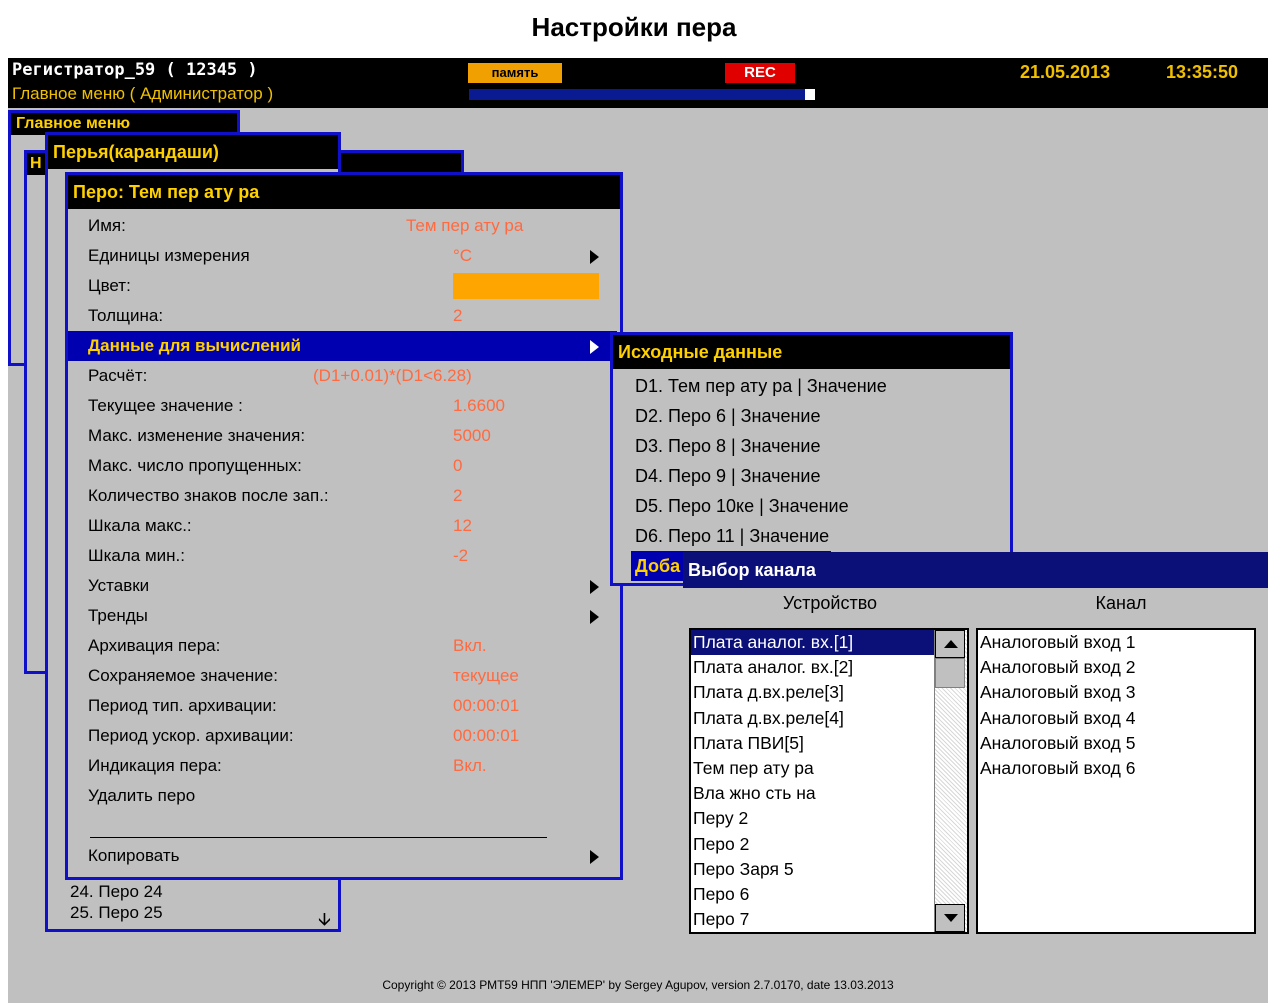 The image size is (1268, 1003). Describe the element at coordinates (208, 495) in the screenshot. I see `pen-setting-label: Количество знаков после зап.:` at that location.